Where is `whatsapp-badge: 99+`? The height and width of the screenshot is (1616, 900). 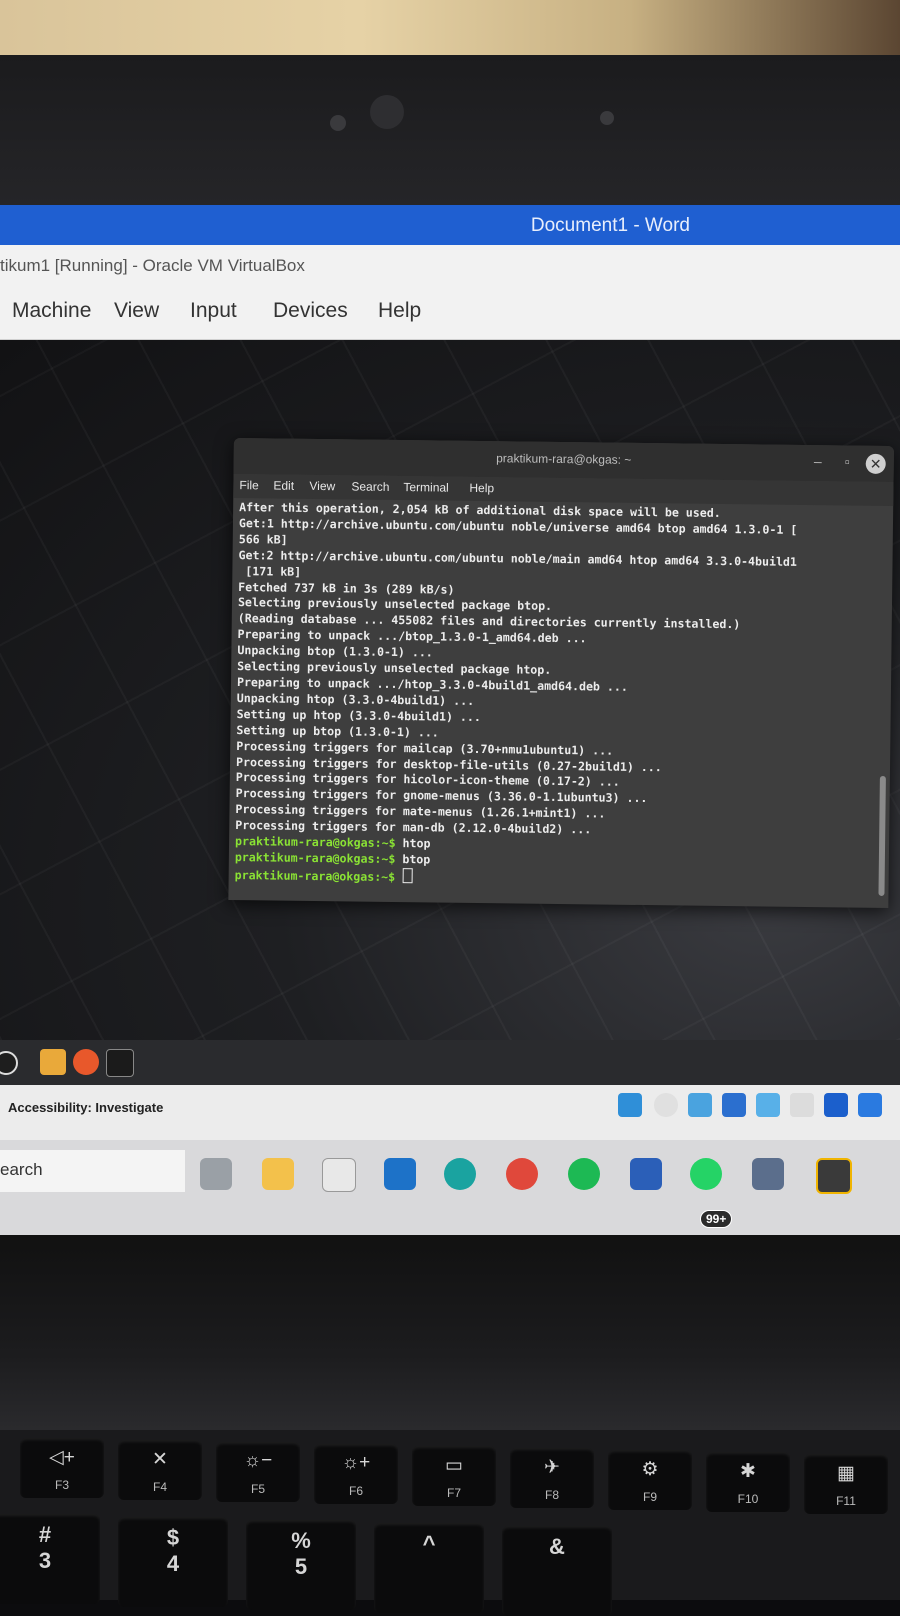
whatsapp-badge: 99+ is located at coordinates (716, 1219).